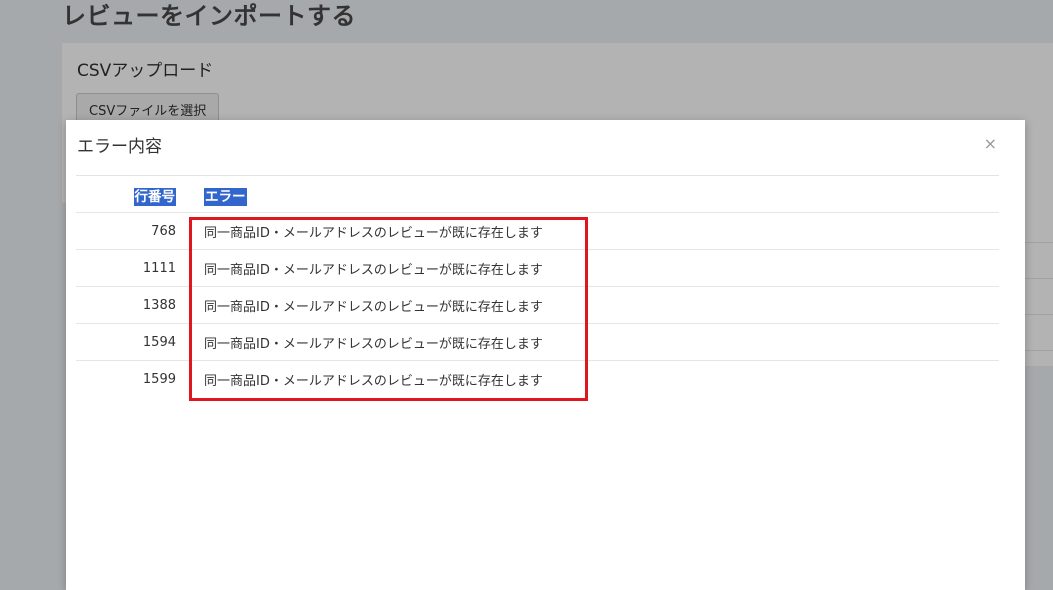 Image resolution: width=1053 pixels, height=590 pixels. Describe the element at coordinates (131, 342) in the screenshot. I see `row-number-cell: 1594` at that location.